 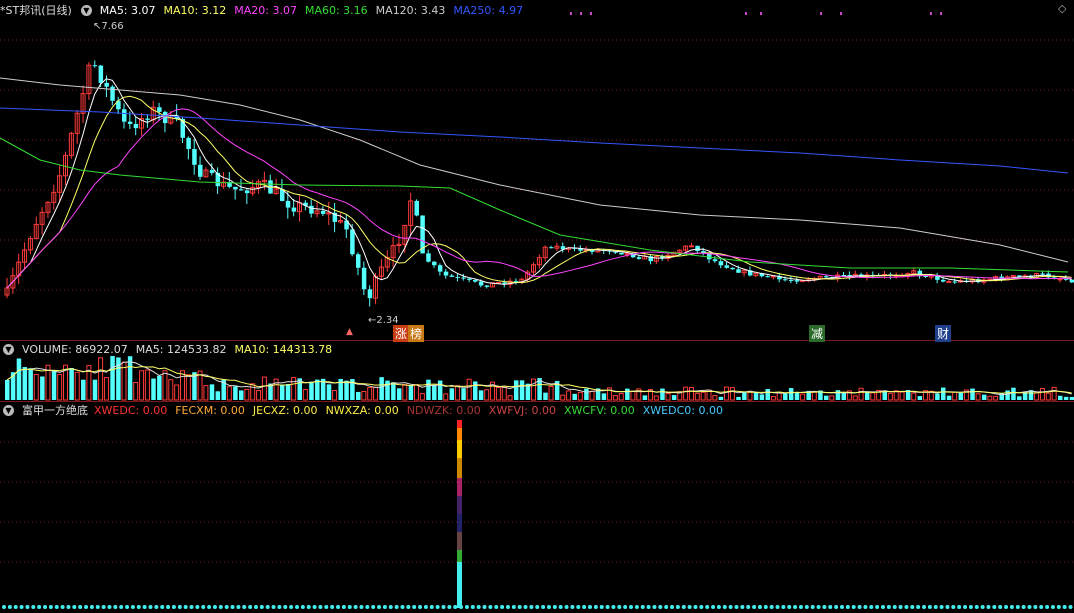 I want to click on ma-indicator-4: MA120: 3.43, so click(x=410, y=10).